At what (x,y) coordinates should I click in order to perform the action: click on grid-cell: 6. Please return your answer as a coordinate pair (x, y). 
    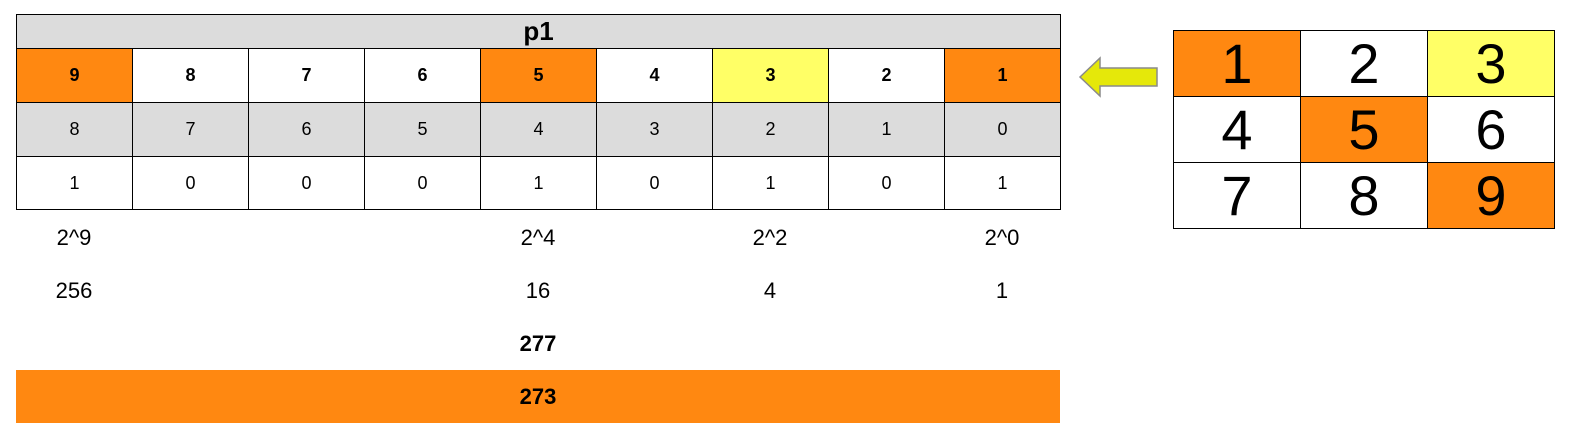
    Looking at the image, I should click on (1491, 129).